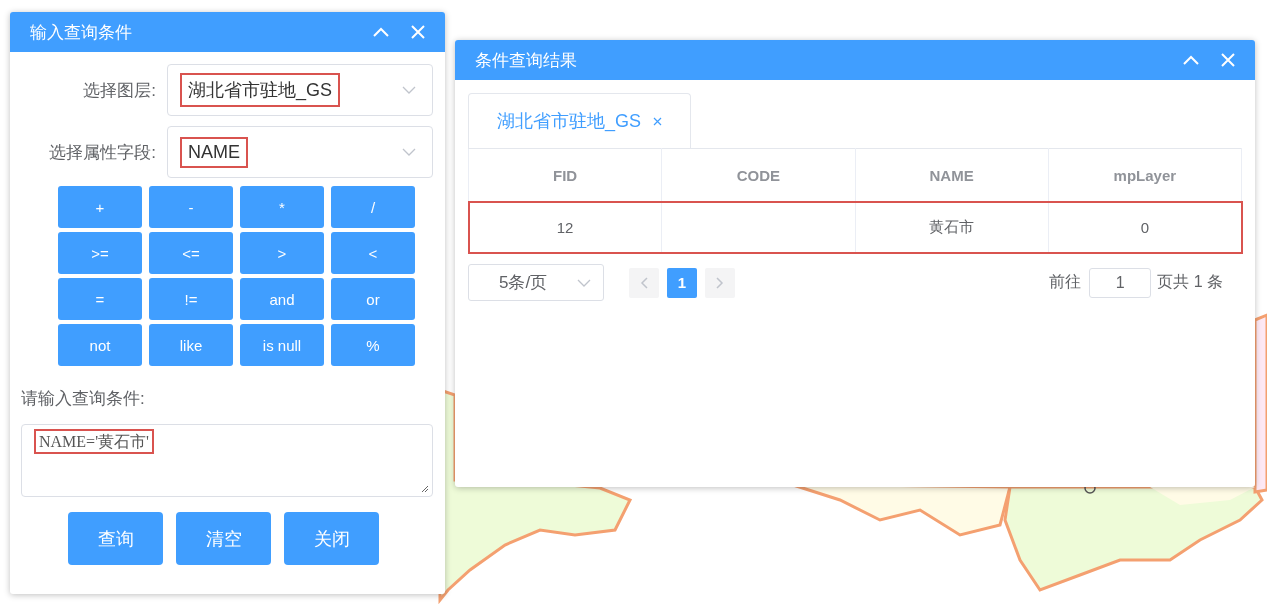  I want to click on field-label: 选择图层:, so click(119, 90).